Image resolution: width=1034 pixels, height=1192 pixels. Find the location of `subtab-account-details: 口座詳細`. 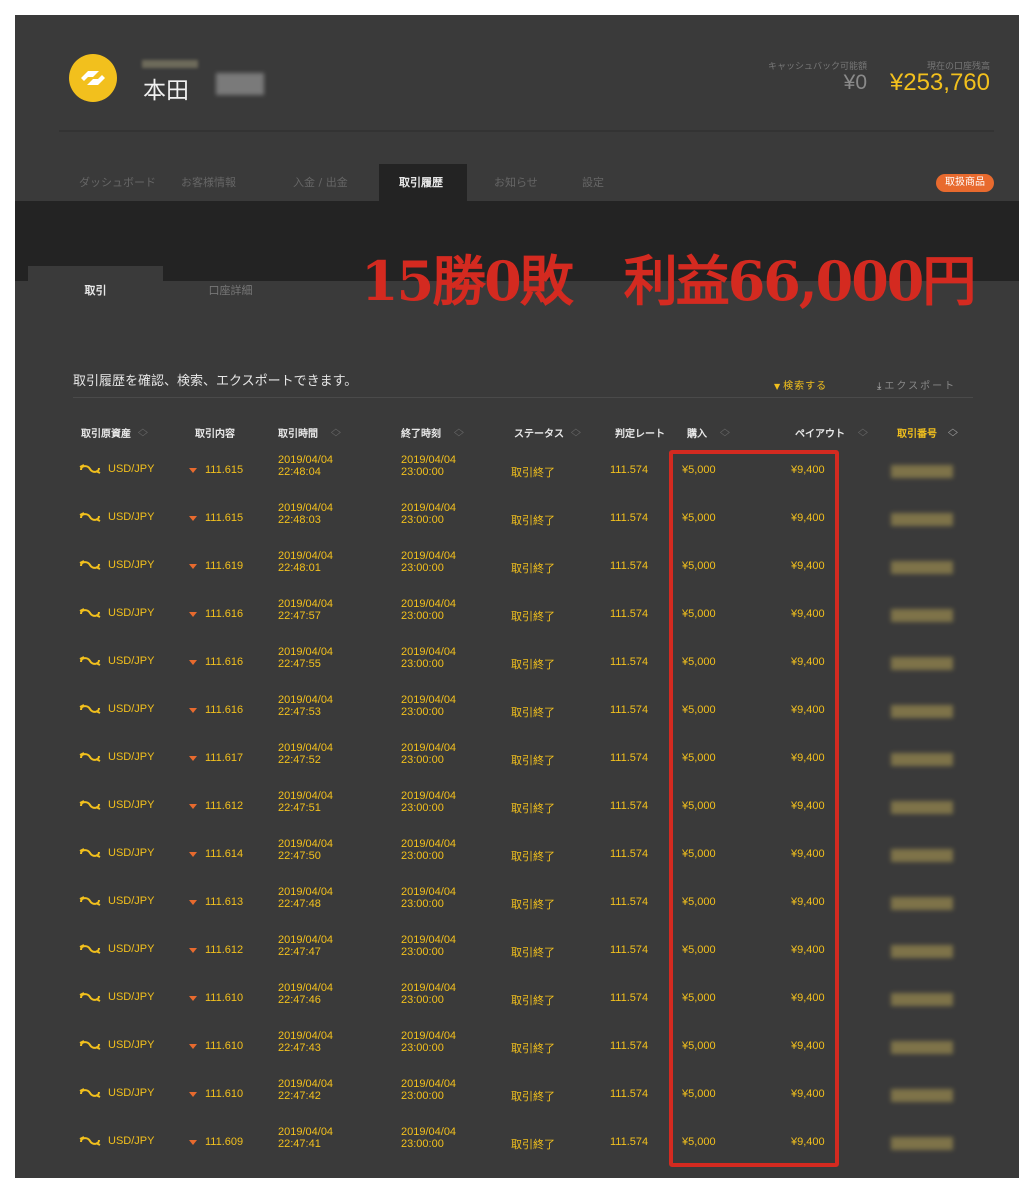

subtab-account-details: 口座詳細 is located at coordinates (230, 290).